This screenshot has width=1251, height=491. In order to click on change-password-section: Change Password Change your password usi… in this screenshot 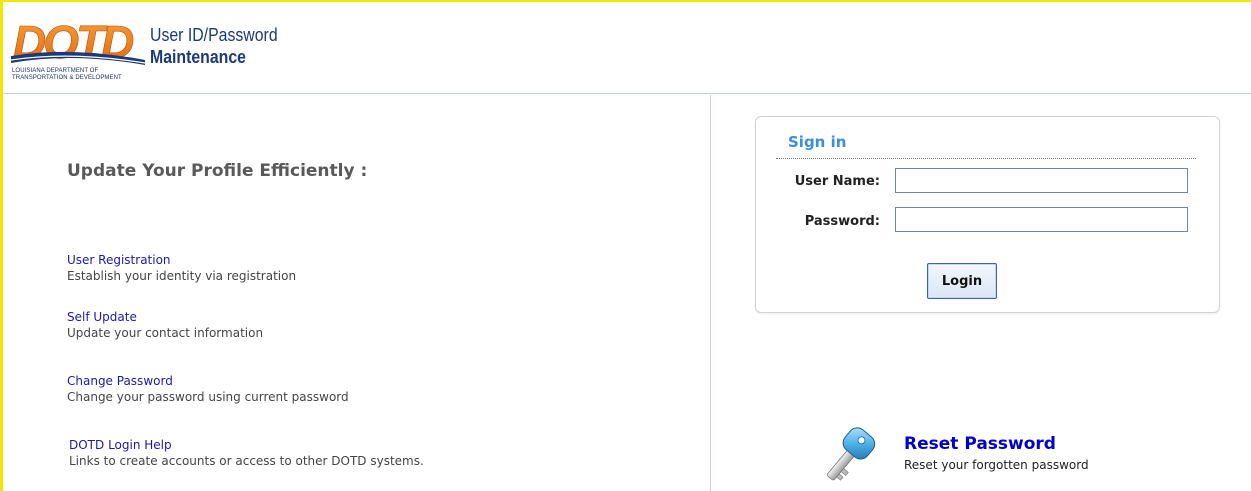, I will do `click(208, 389)`.